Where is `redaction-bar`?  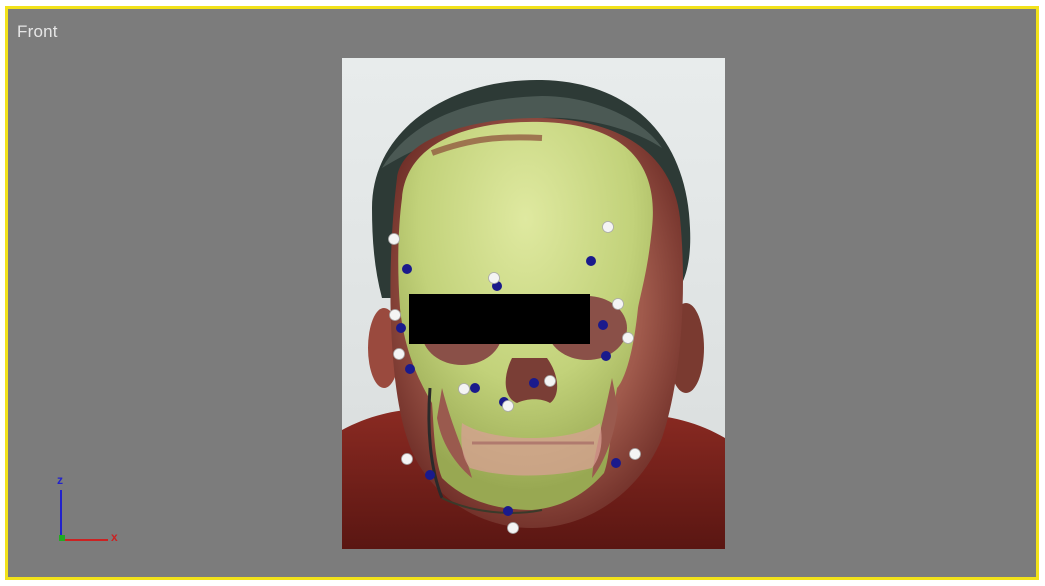 redaction-bar is located at coordinates (499, 319).